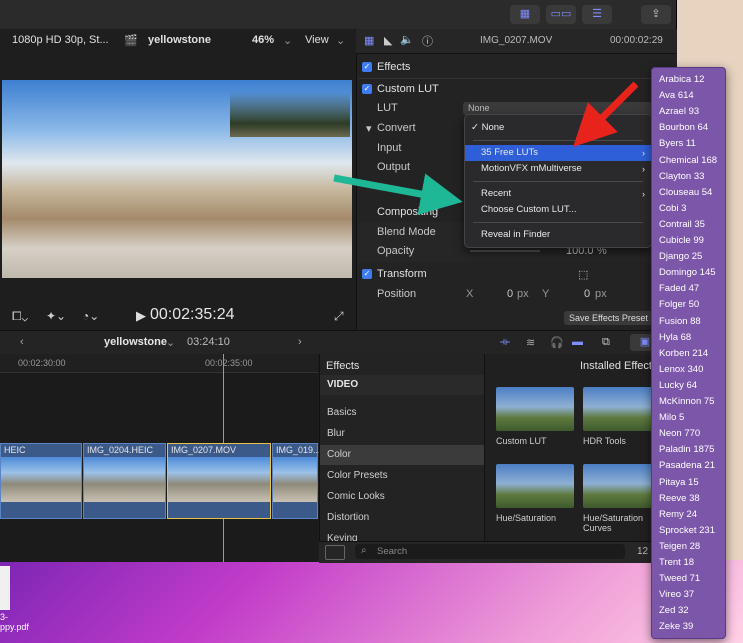 This screenshot has width=743, height=643. What do you see at coordinates (486, 148) in the screenshot?
I see `annotation-arrows` at bounding box center [486, 148].